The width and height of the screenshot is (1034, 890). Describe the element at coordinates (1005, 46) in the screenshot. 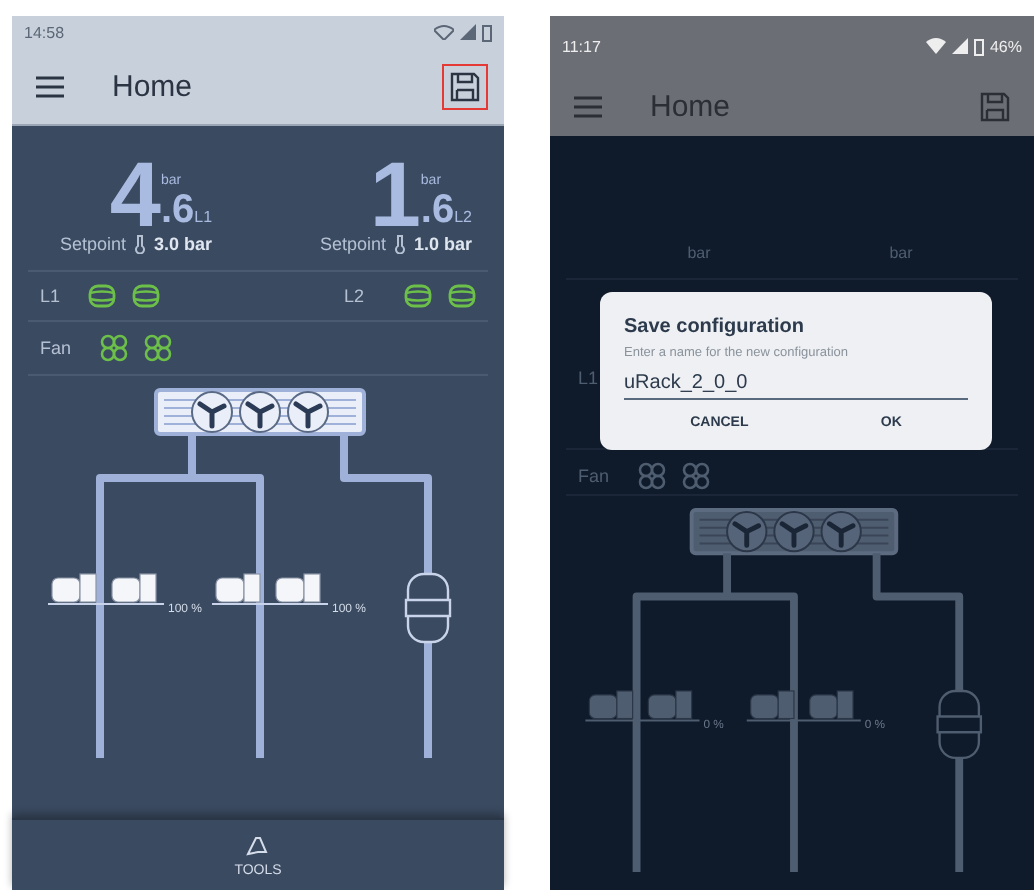

I see `battery-percent: 46%` at that location.